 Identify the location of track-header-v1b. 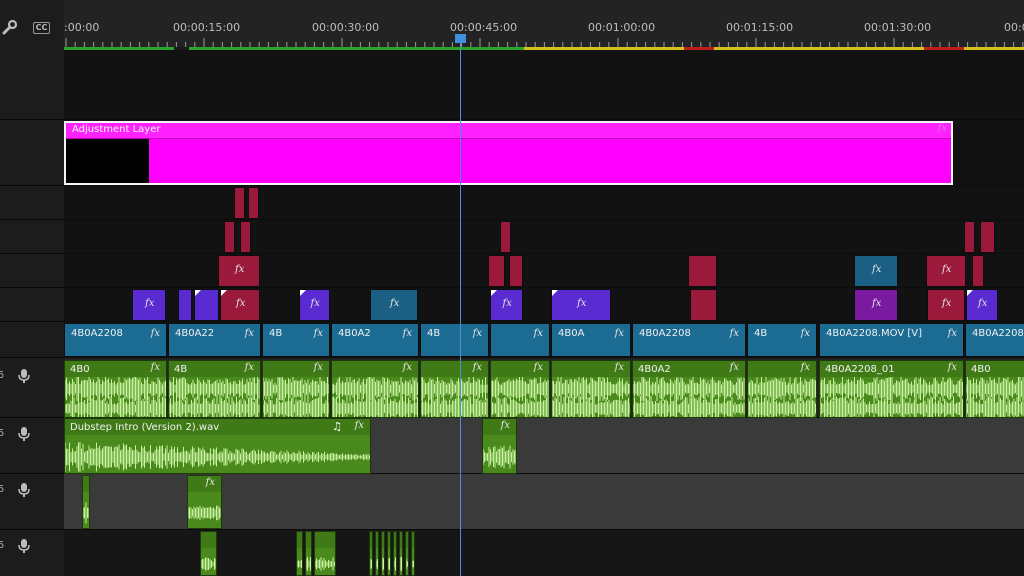
(32, 305).